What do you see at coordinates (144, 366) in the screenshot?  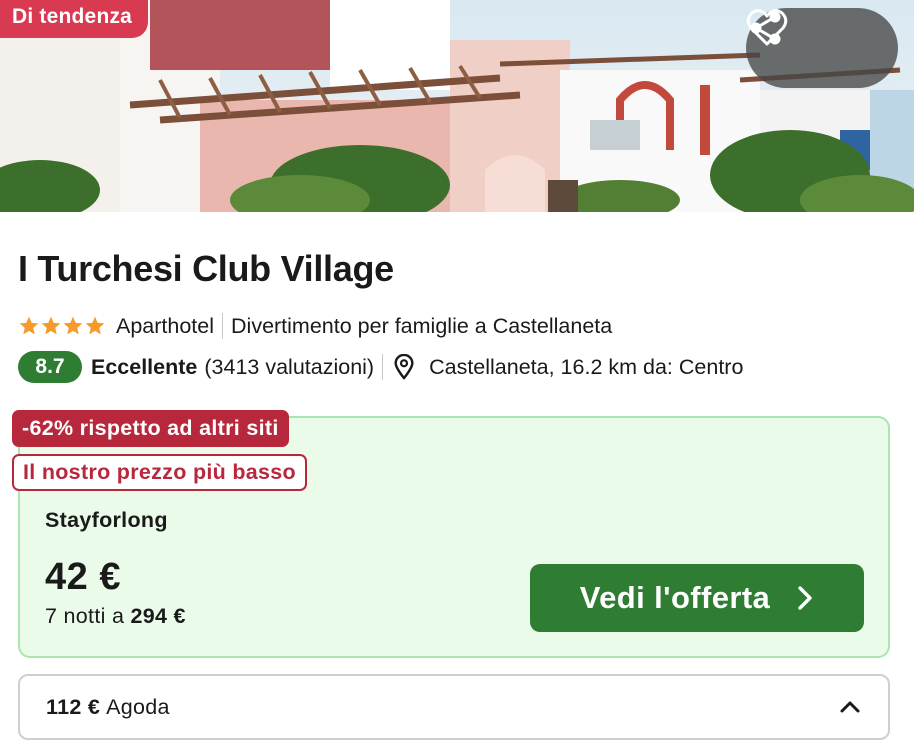 I see `score-label: Eccellente` at bounding box center [144, 366].